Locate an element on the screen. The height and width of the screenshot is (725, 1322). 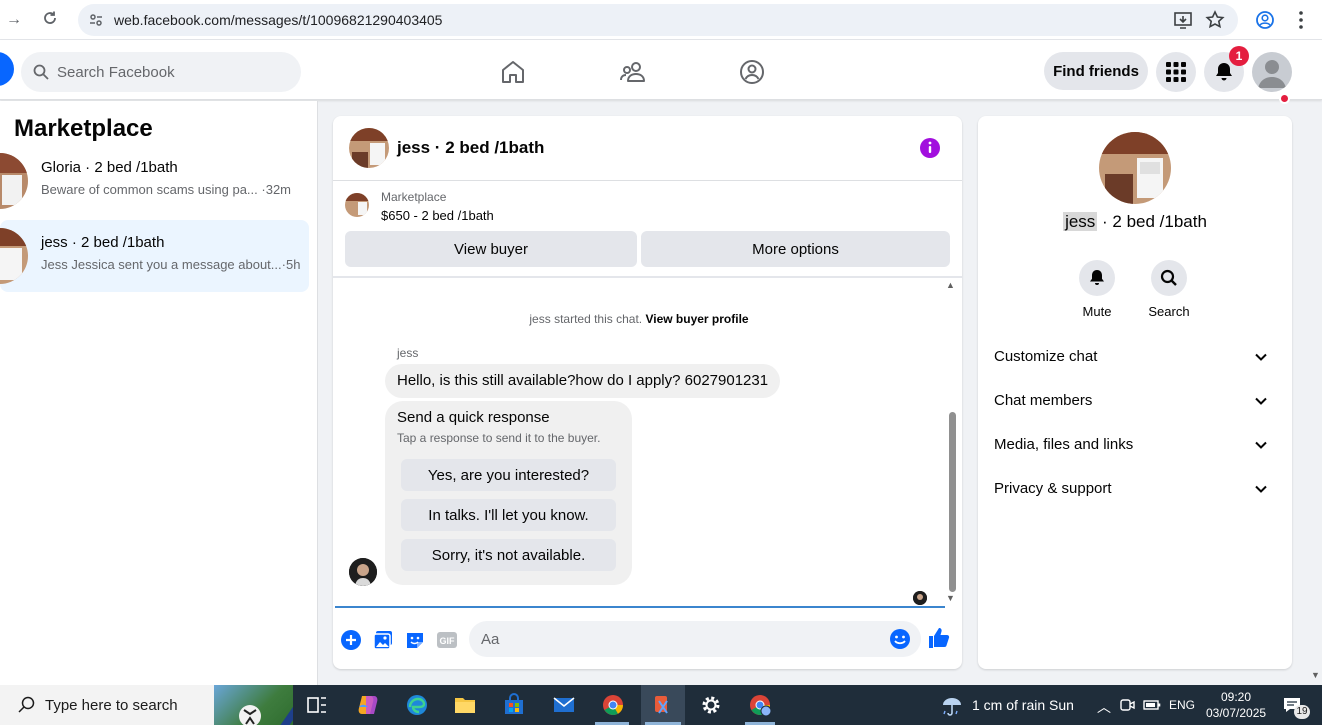
profile-icon is located at coordinates (1265, 20).